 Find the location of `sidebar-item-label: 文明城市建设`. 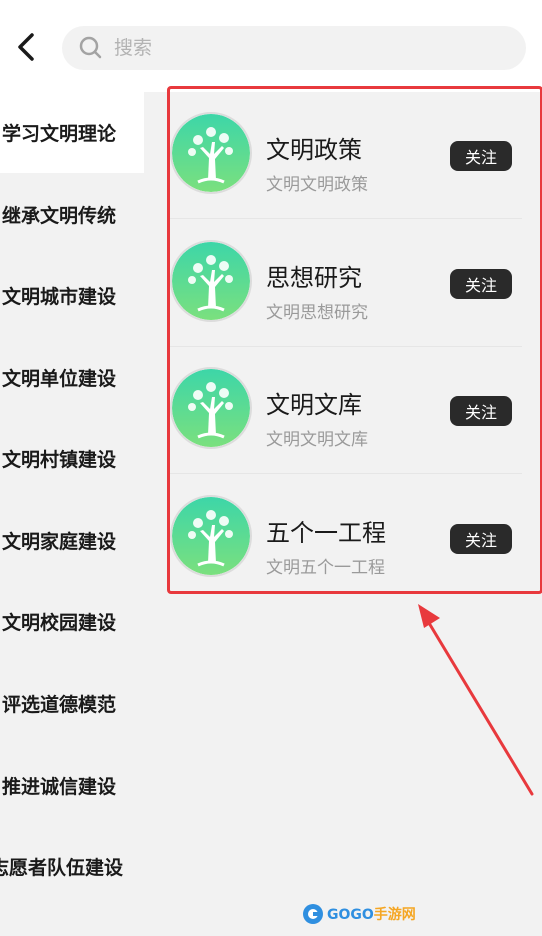

sidebar-item-label: 文明城市建设 is located at coordinates (59, 297).